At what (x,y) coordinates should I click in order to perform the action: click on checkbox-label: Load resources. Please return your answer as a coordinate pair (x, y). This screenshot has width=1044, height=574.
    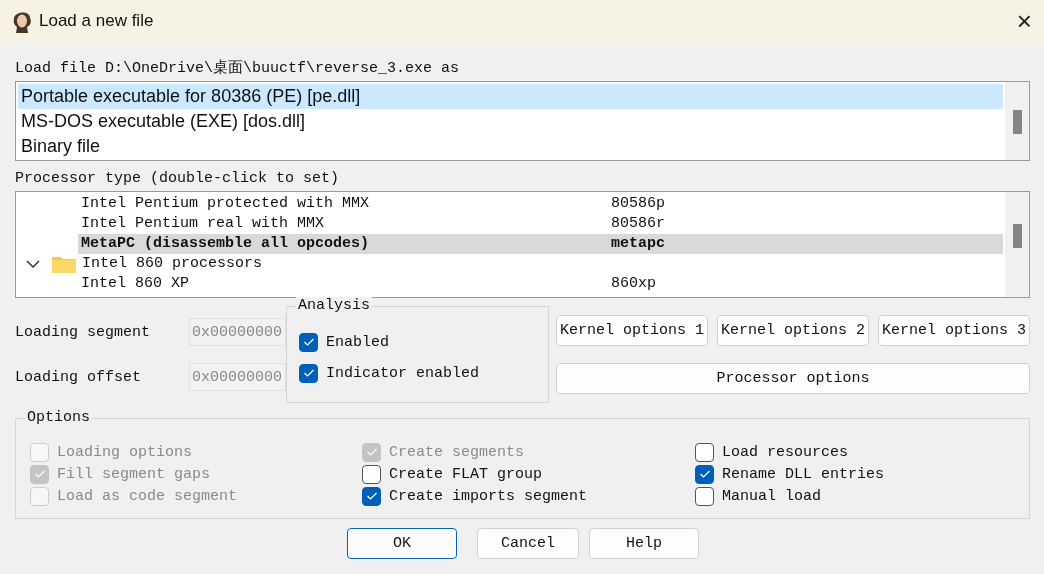
    Looking at the image, I should click on (785, 452).